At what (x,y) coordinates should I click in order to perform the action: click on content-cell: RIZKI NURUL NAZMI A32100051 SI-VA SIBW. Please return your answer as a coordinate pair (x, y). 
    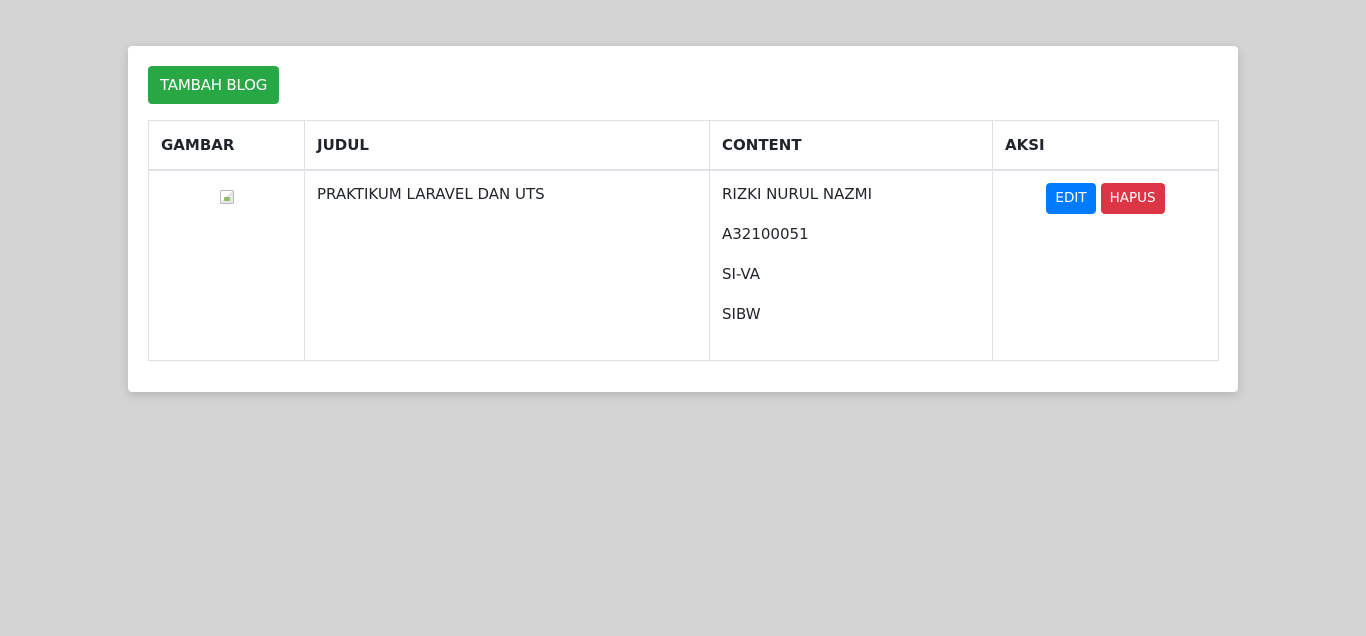
    Looking at the image, I should click on (851, 265).